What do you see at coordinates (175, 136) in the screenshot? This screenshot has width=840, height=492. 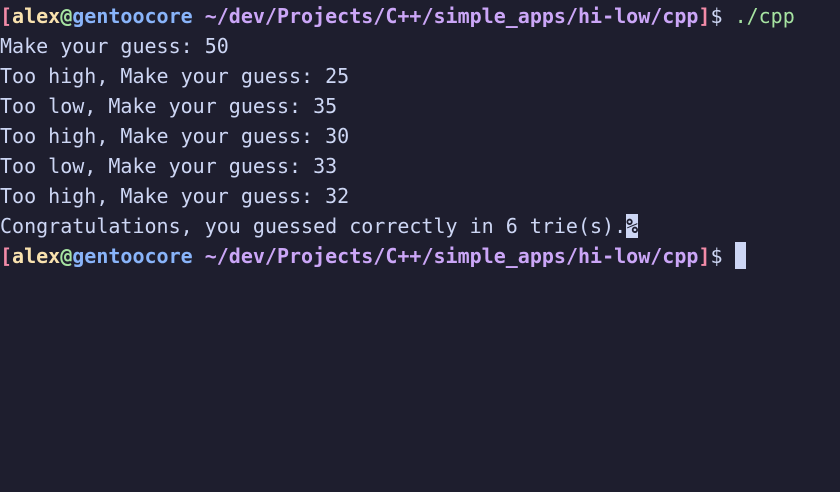 I see `output-line: Too high, Make your guess: 30` at bounding box center [175, 136].